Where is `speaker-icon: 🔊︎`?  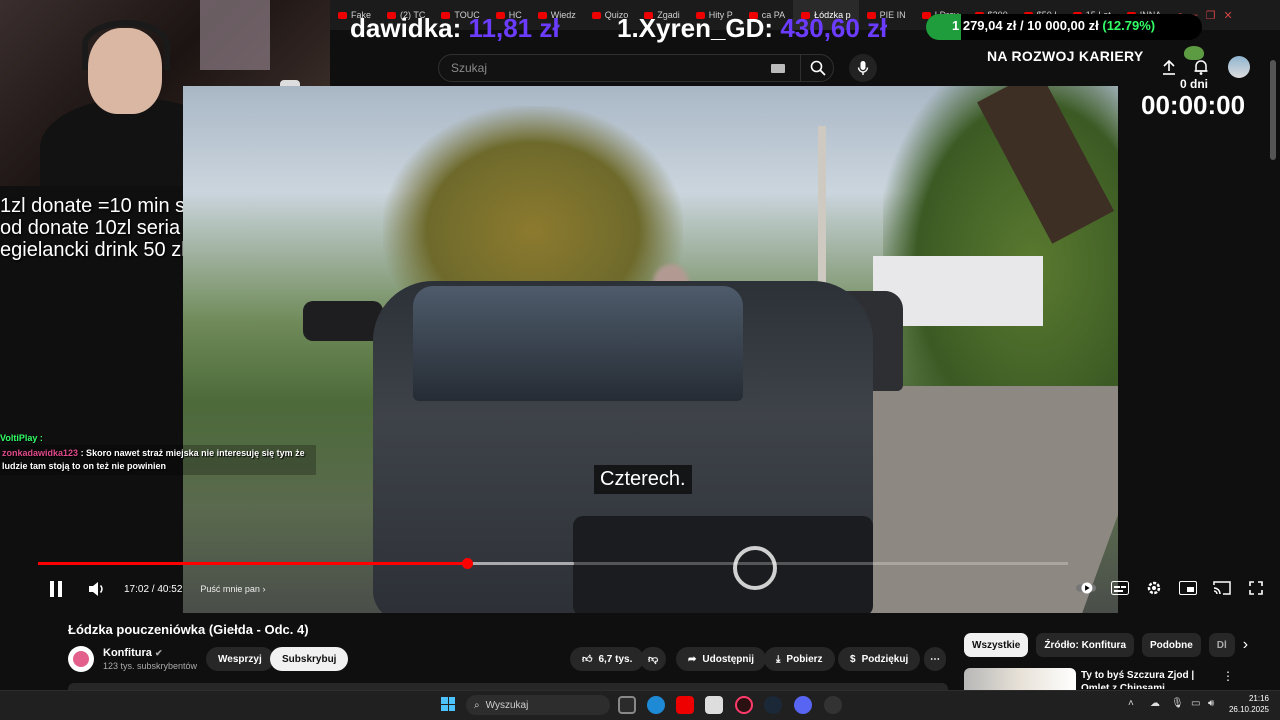
speaker-icon: 🔊︎ is located at coordinates (1211, 703).